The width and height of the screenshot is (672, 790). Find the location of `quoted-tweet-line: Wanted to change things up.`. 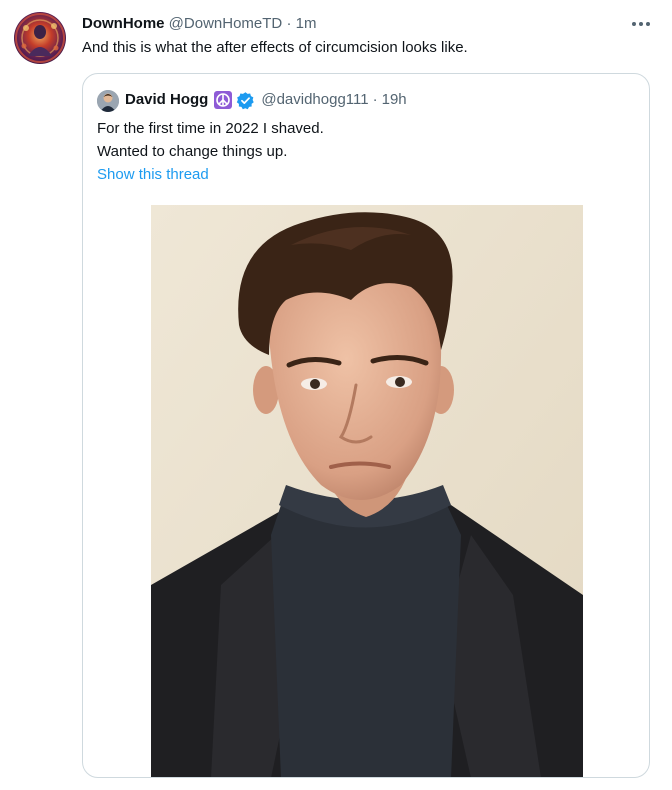

quoted-tweet-line: Wanted to change things up. is located at coordinates (192, 151).